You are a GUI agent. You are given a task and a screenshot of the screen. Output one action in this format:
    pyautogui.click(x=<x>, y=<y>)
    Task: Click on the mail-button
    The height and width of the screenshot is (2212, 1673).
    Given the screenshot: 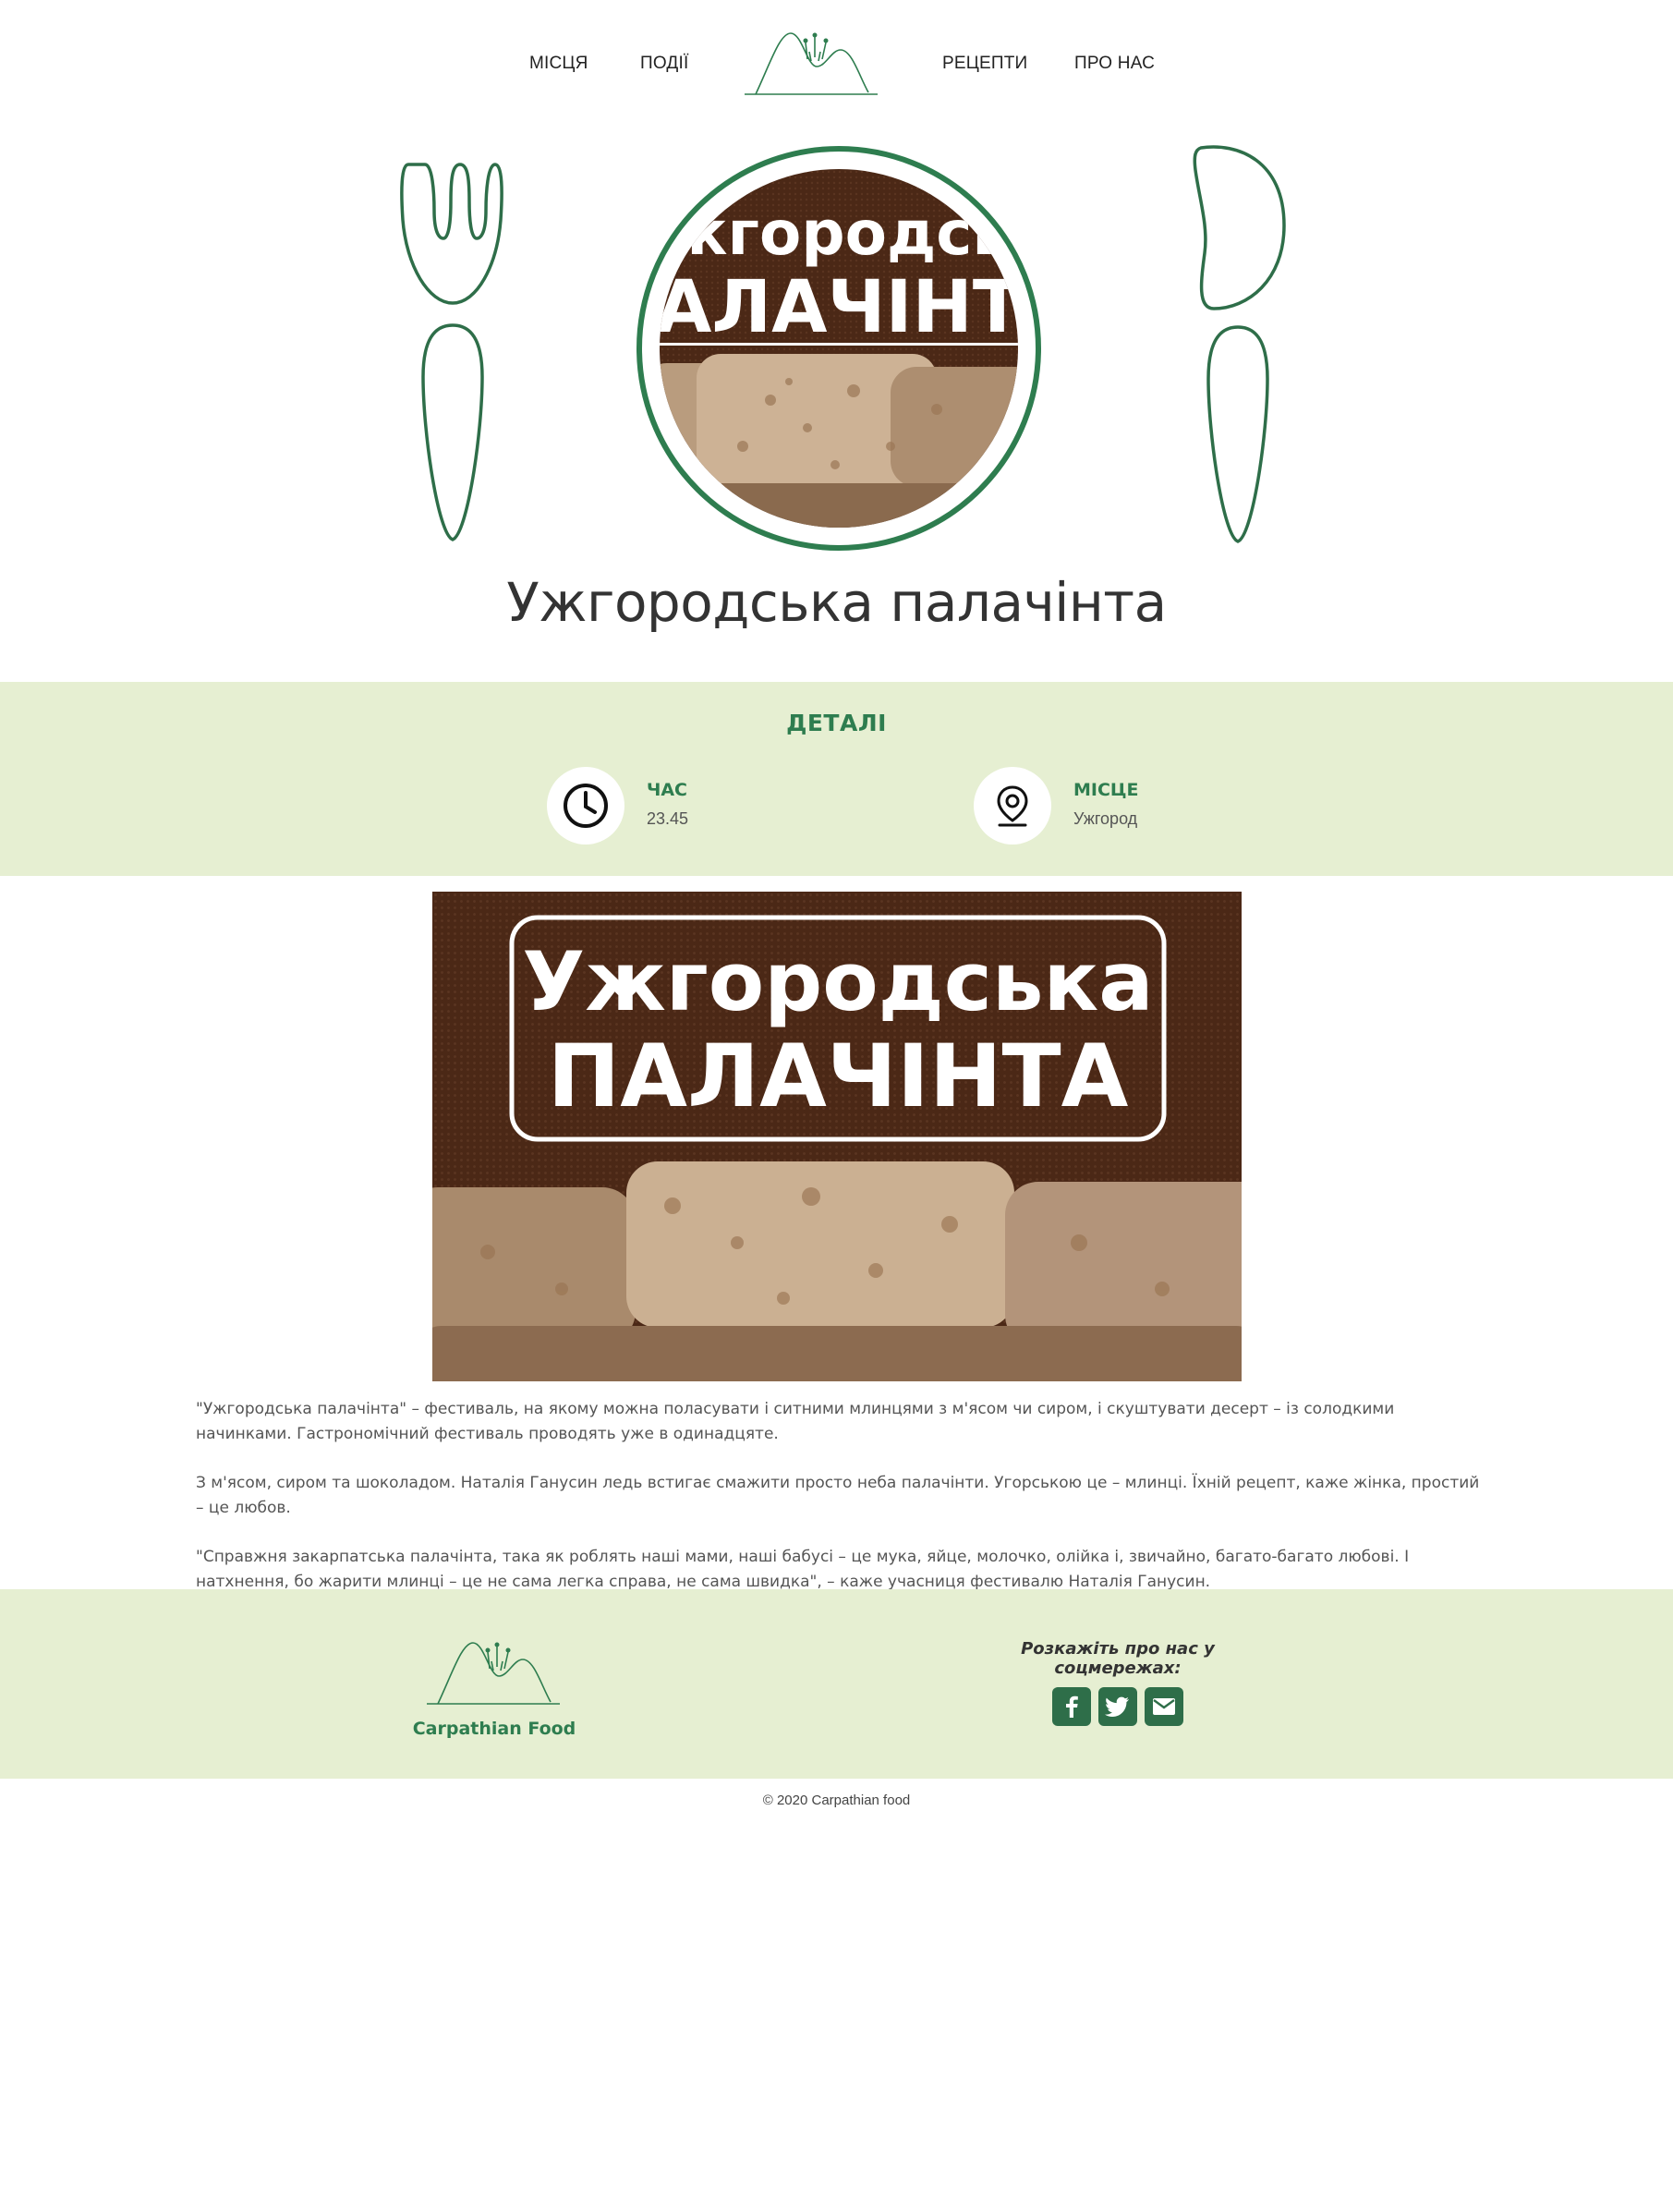 What is the action you would take?
    pyautogui.click(x=1164, y=1706)
    